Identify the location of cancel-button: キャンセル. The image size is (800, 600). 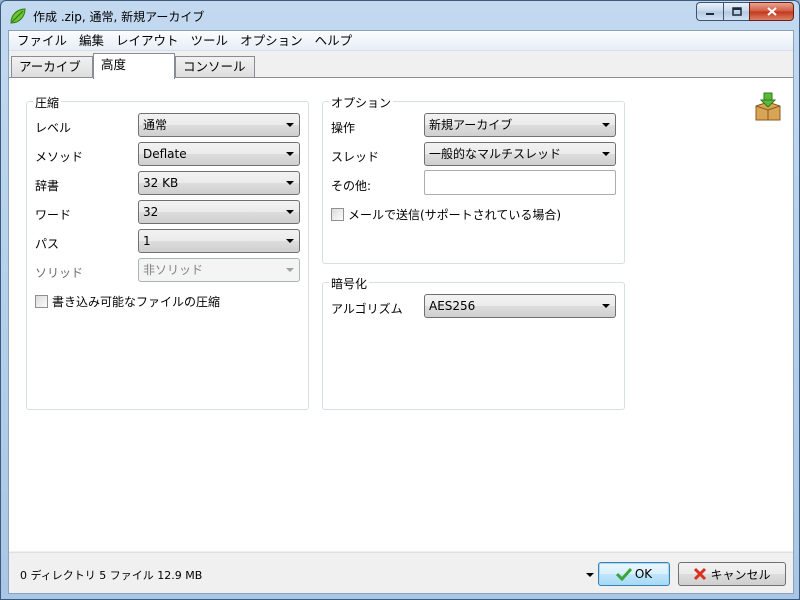
(732, 574).